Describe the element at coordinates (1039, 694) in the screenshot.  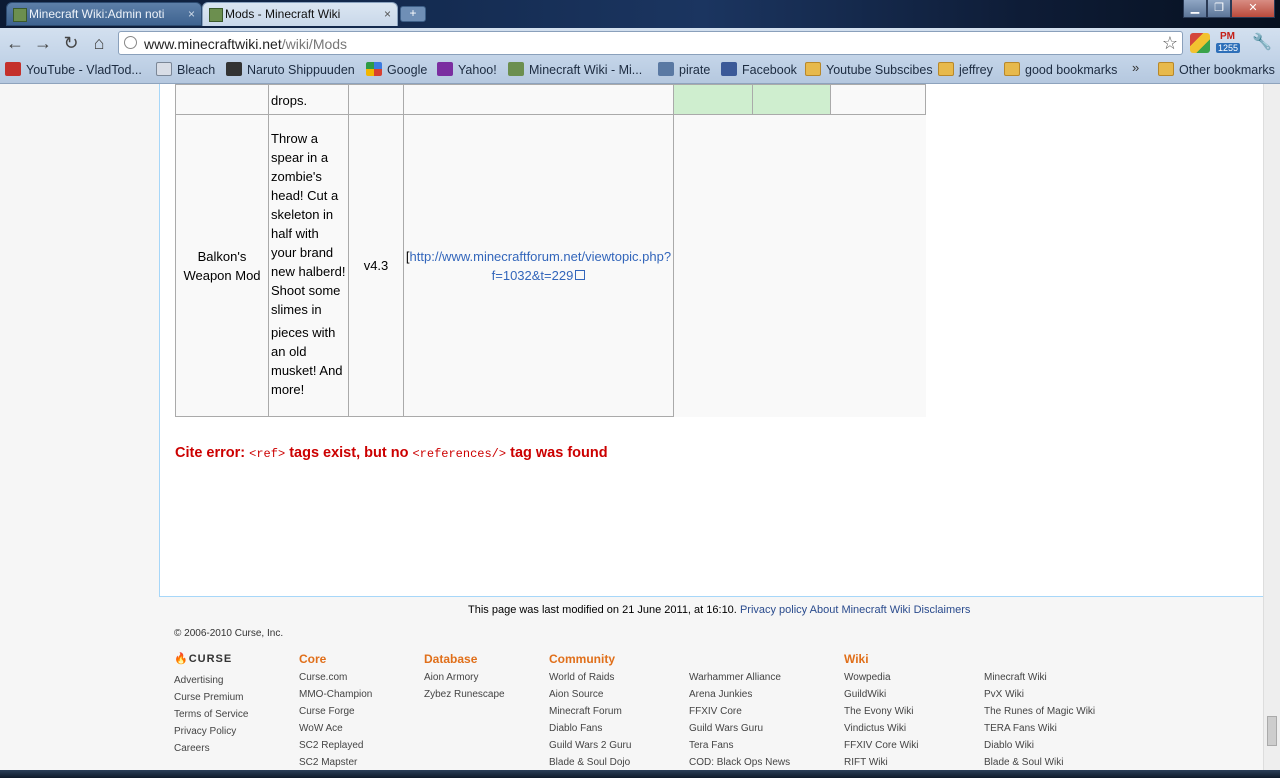
I see `footer-link: PvX Wiki` at that location.